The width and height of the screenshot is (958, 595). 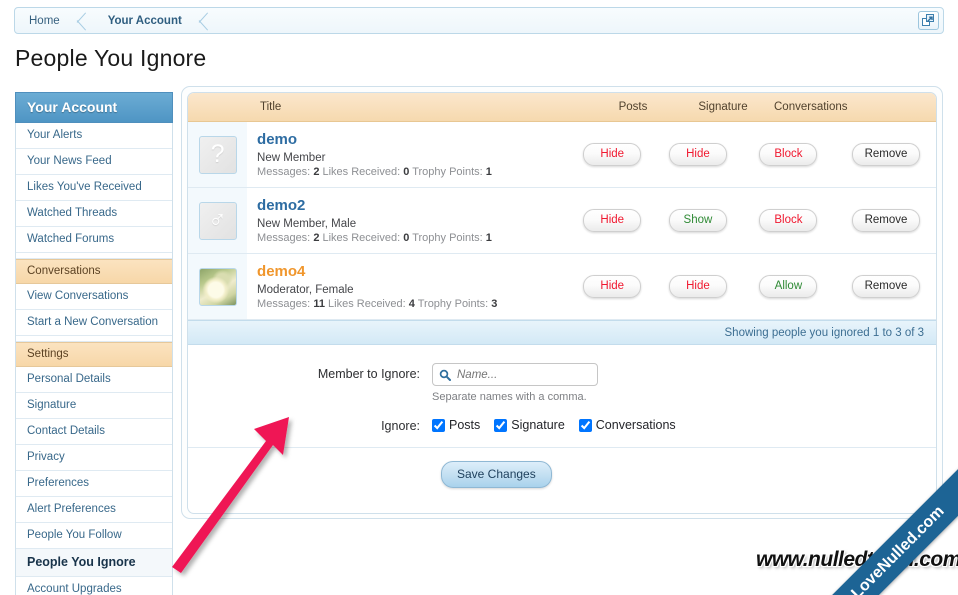 I want to click on member-to-ignore-field-group: Separate names with a comma., so click(x=515, y=383).